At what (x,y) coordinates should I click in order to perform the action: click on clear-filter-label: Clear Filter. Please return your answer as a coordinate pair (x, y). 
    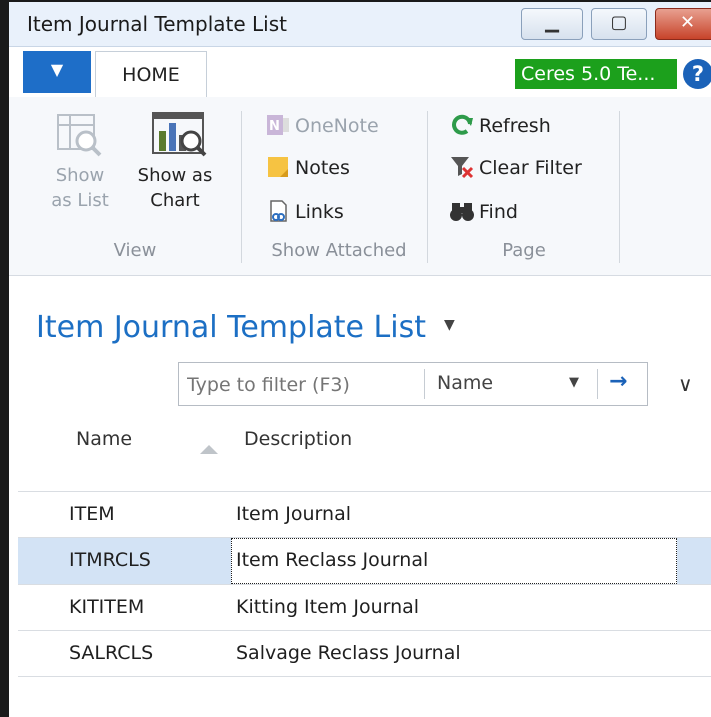
    Looking at the image, I should click on (530, 168).